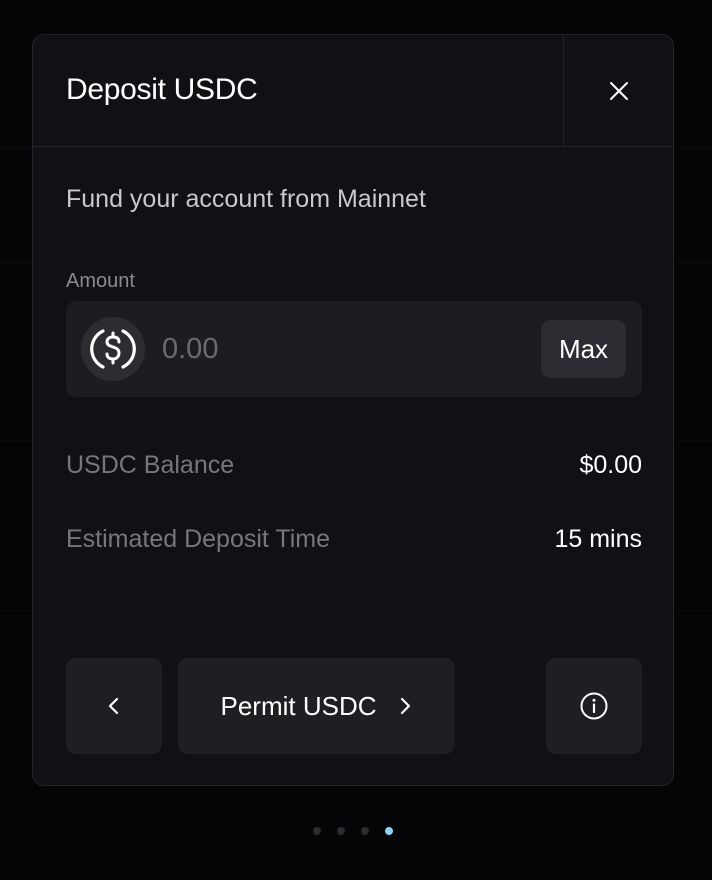 The width and height of the screenshot is (712, 880). What do you see at coordinates (353, 831) in the screenshot?
I see `pagination-dots` at bounding box center [353, 831].